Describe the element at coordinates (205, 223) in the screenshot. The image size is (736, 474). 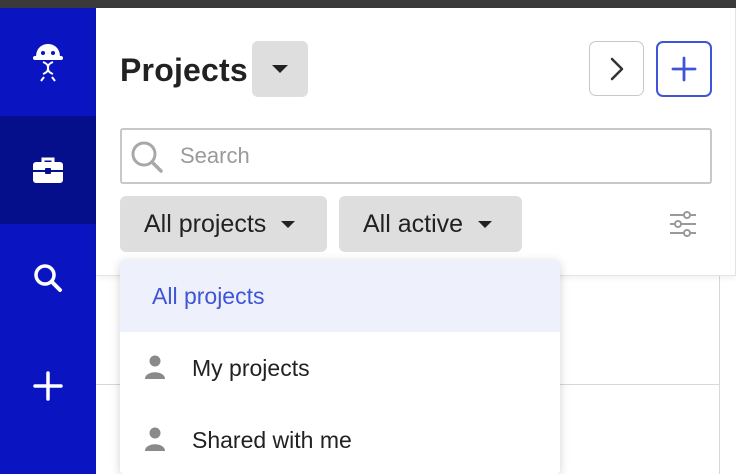
I see `scope-filter-label: All projects` at that location.